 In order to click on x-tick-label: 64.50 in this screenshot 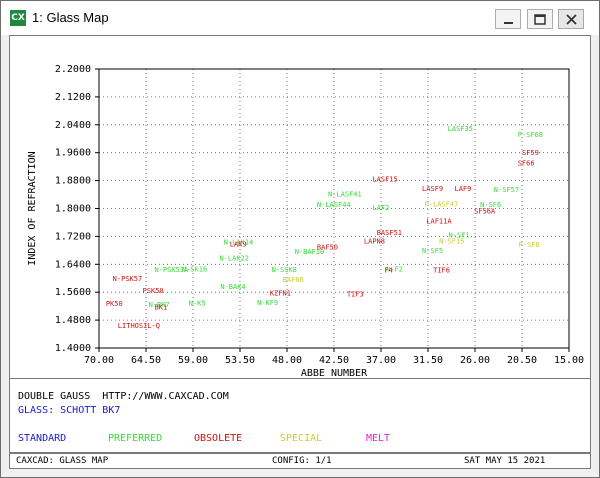, I will do `click(146, 360)`.